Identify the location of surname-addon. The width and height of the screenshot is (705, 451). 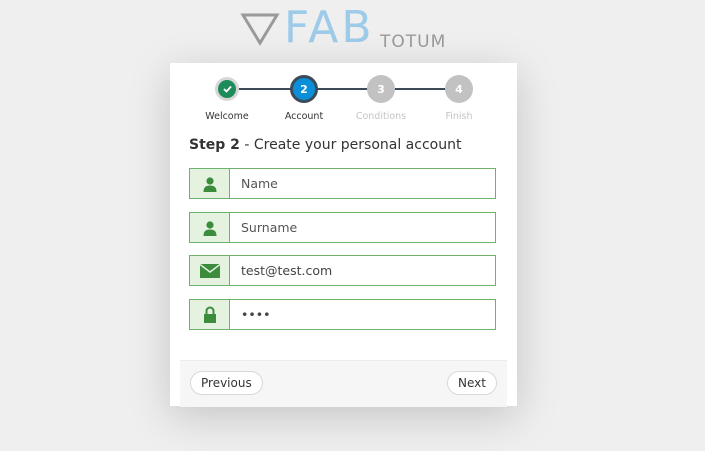
(210, 227).